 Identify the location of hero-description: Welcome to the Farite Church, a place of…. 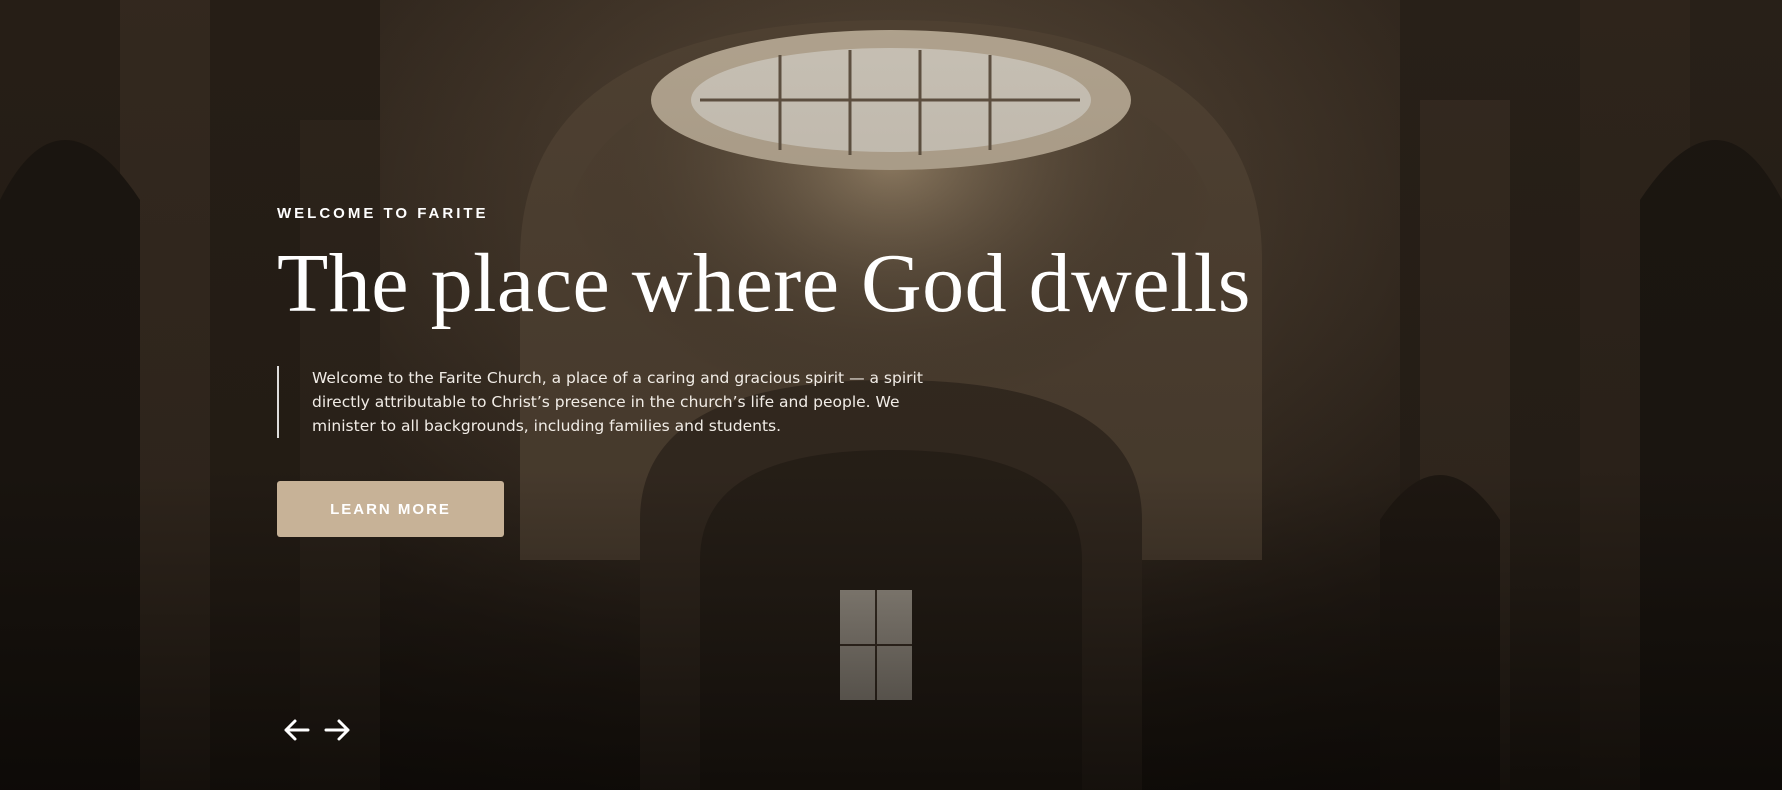
(617, 402).